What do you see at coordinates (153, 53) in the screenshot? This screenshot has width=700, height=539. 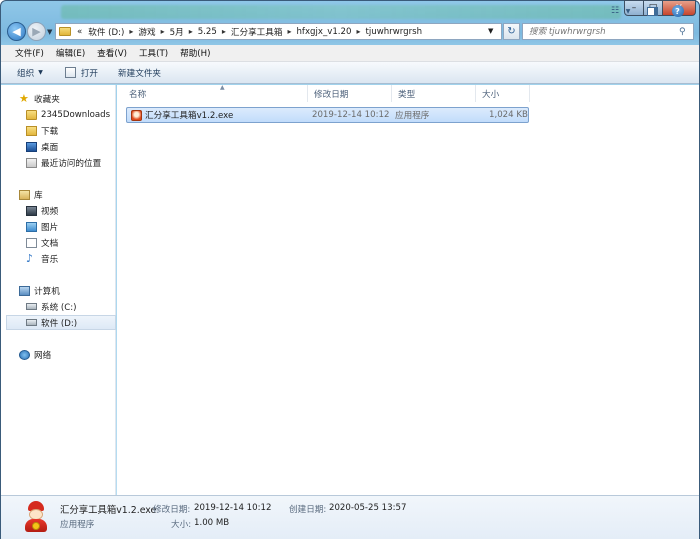 I see `menu-tools: 工具(T)` at bounding box center [153, 53].